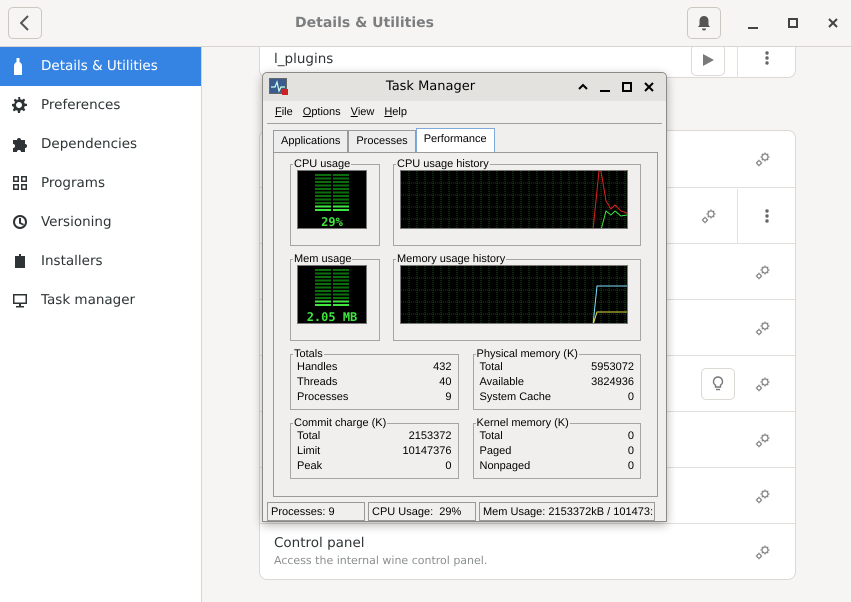 Image resolution: width=851 pixels, height=602 pixels. Describe the element at coordinates (382, 141) in the screenshot. I see `tab: Processes` at that location.